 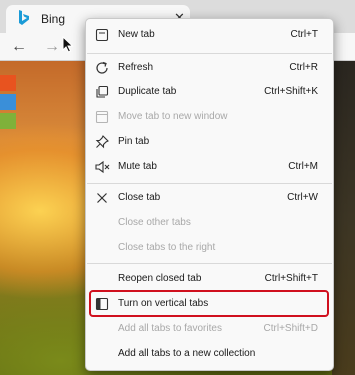 What do you see at coordinates (154, 222) in the screenshot?
I see `menu-item-label: Close other tabs` at bounding box center [154, 222].